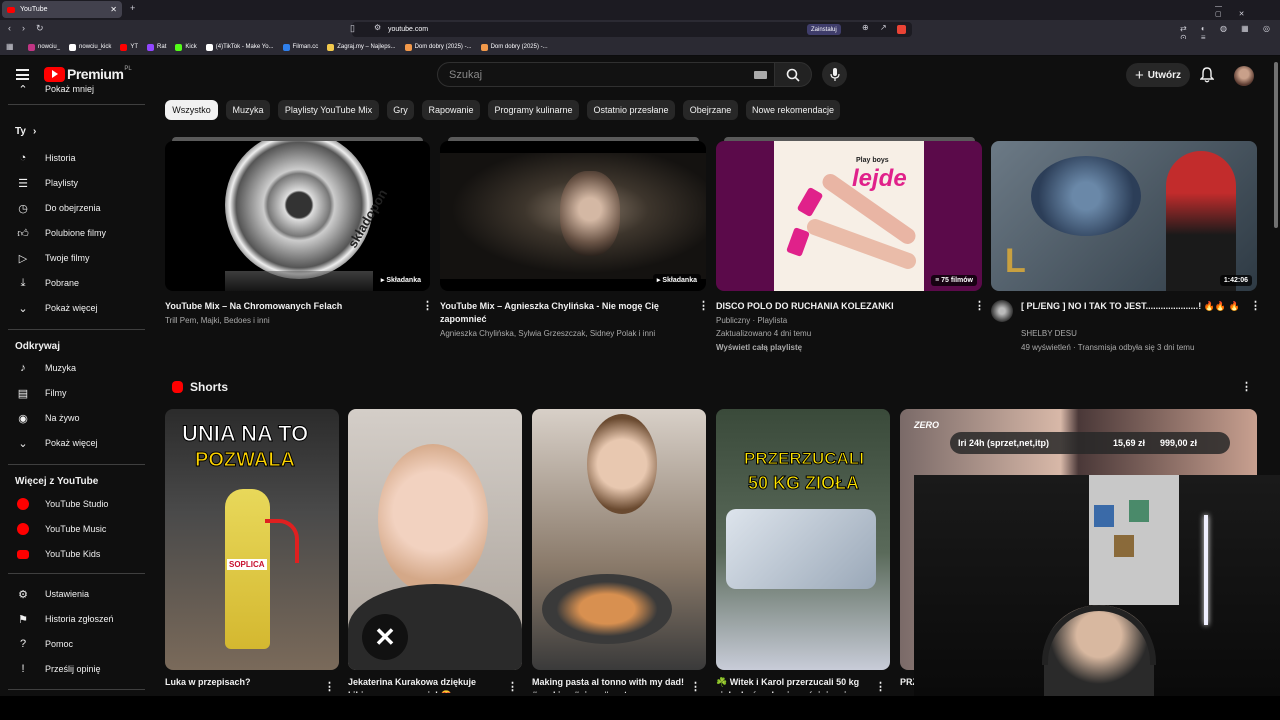 This screenshot has width=1280, height=720. Describe the element at coordinates (1276, 145) in the screenshot. I see `page-scrollbar` at that location.